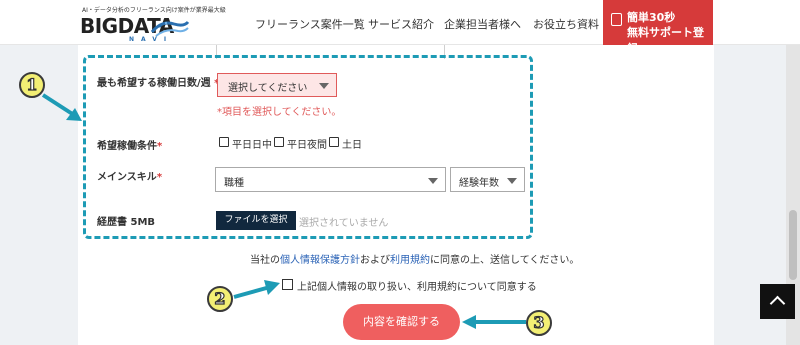 The image size is (800, 345). What do you see at coordinates (158, 81) in the screenshot?
I see `workdays-label: 最も希望する稼働日数/週 *` at bounding box center [158, 81].